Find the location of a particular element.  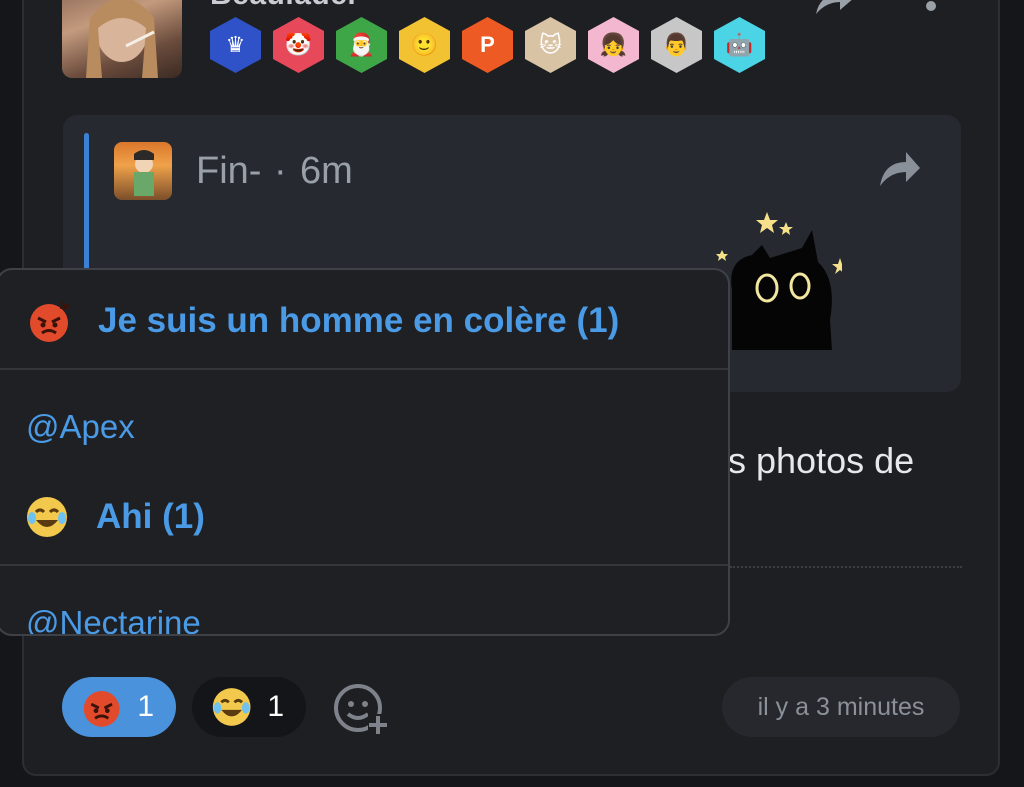

reaction-group-angry: Je suis un homme en colère (1) is located at coordinates (322, 321).